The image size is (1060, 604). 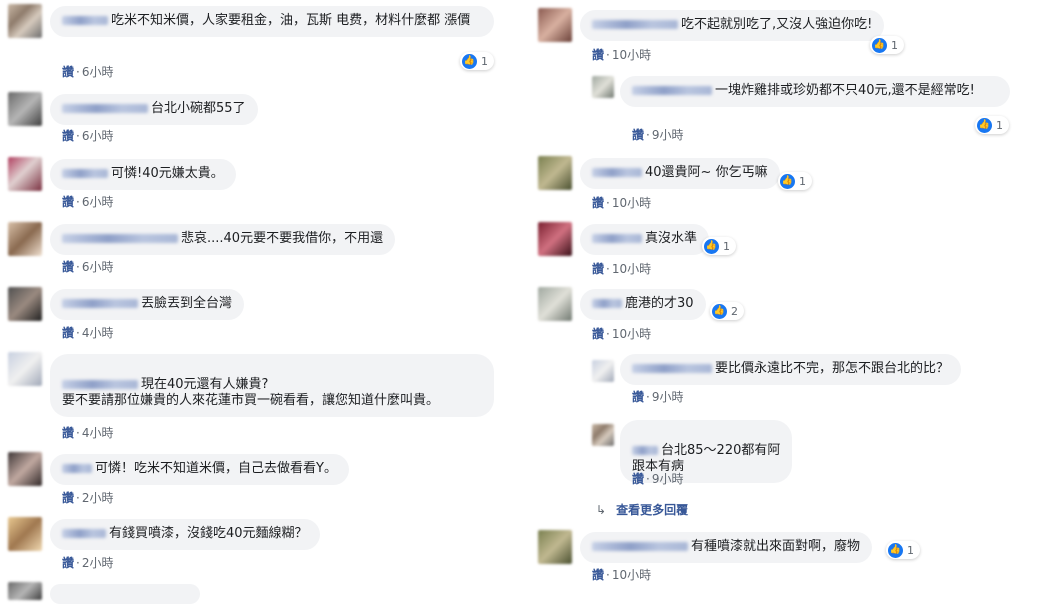 I want to click on comment: 吃米不知米價，人家要租金，油，瓦斯 电费，材料什麼都 漲價 👍 1 讚 · 6小時, so click(x=260, y=41).